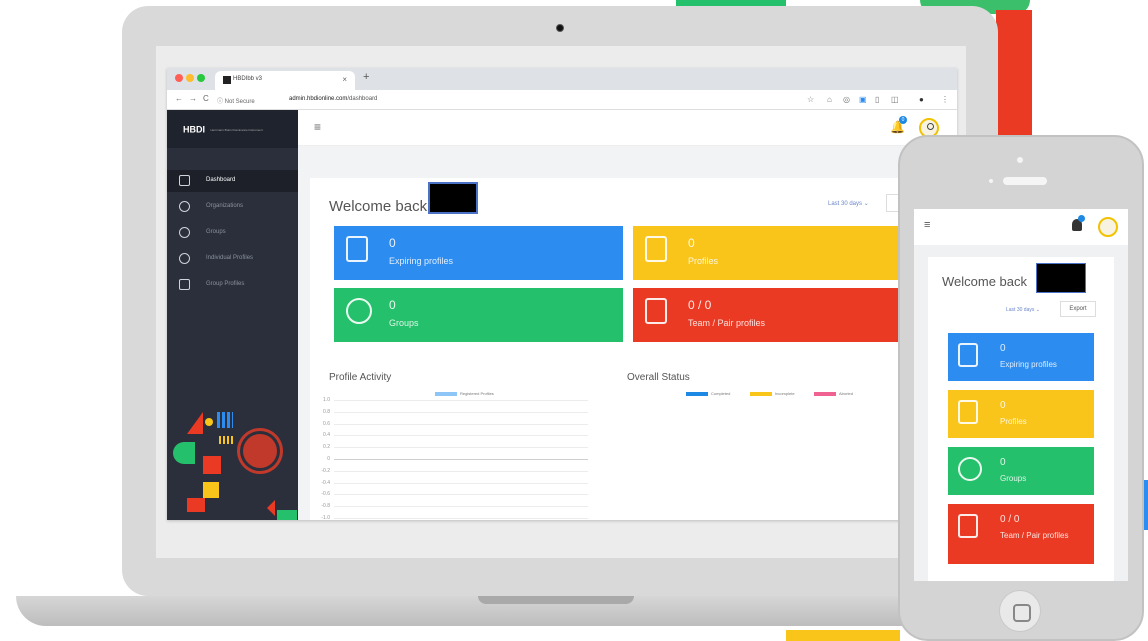 The width and height of the screenshot is (1148, 641). I want to click on forward-icon: →, so click(193, 98).